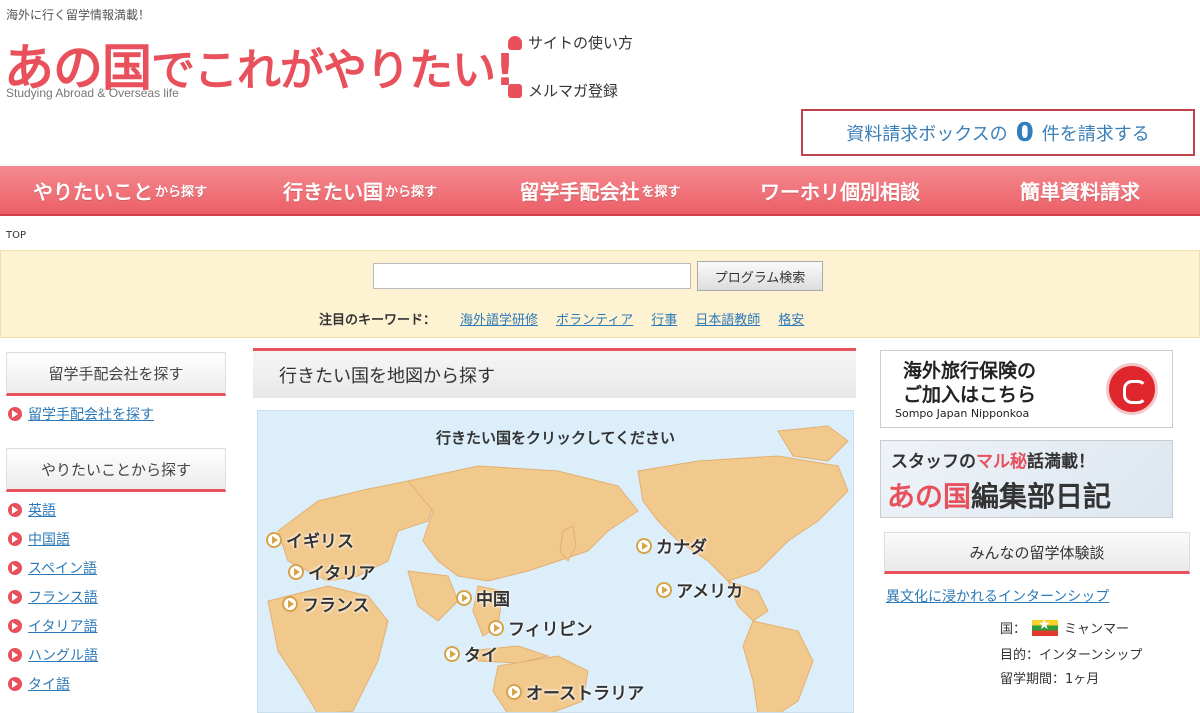 Image resolution: width=1200 pixels, height=713 pixels. Describe the element at coordinates (1064, 627) in the screenshot. I see `experience-country: 国： ミャンマー` at that location.